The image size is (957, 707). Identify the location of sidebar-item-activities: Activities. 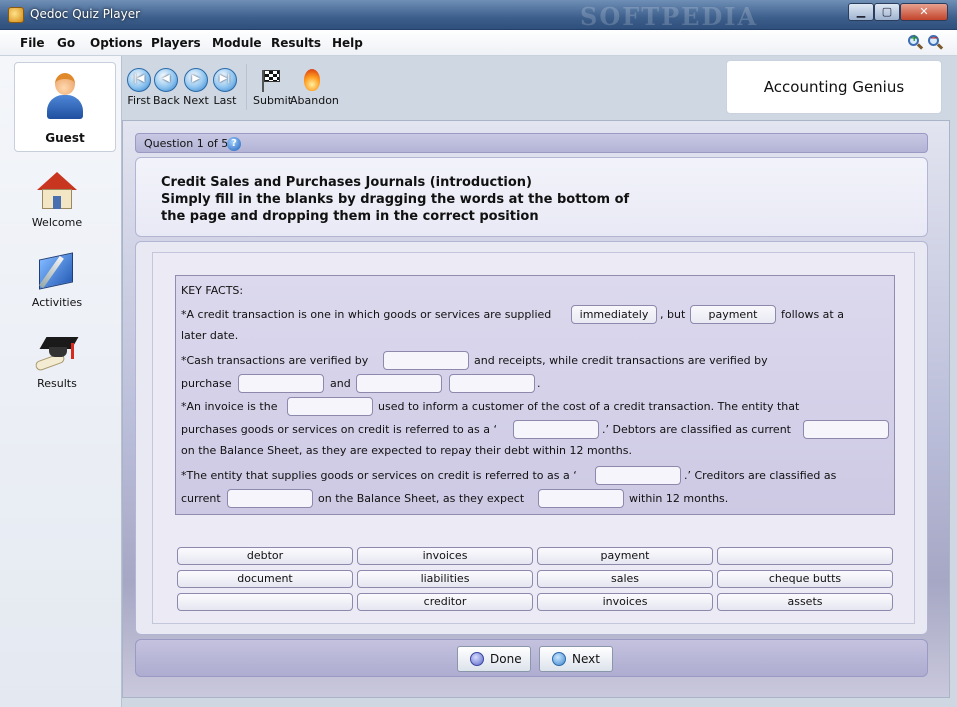
(57, 280).